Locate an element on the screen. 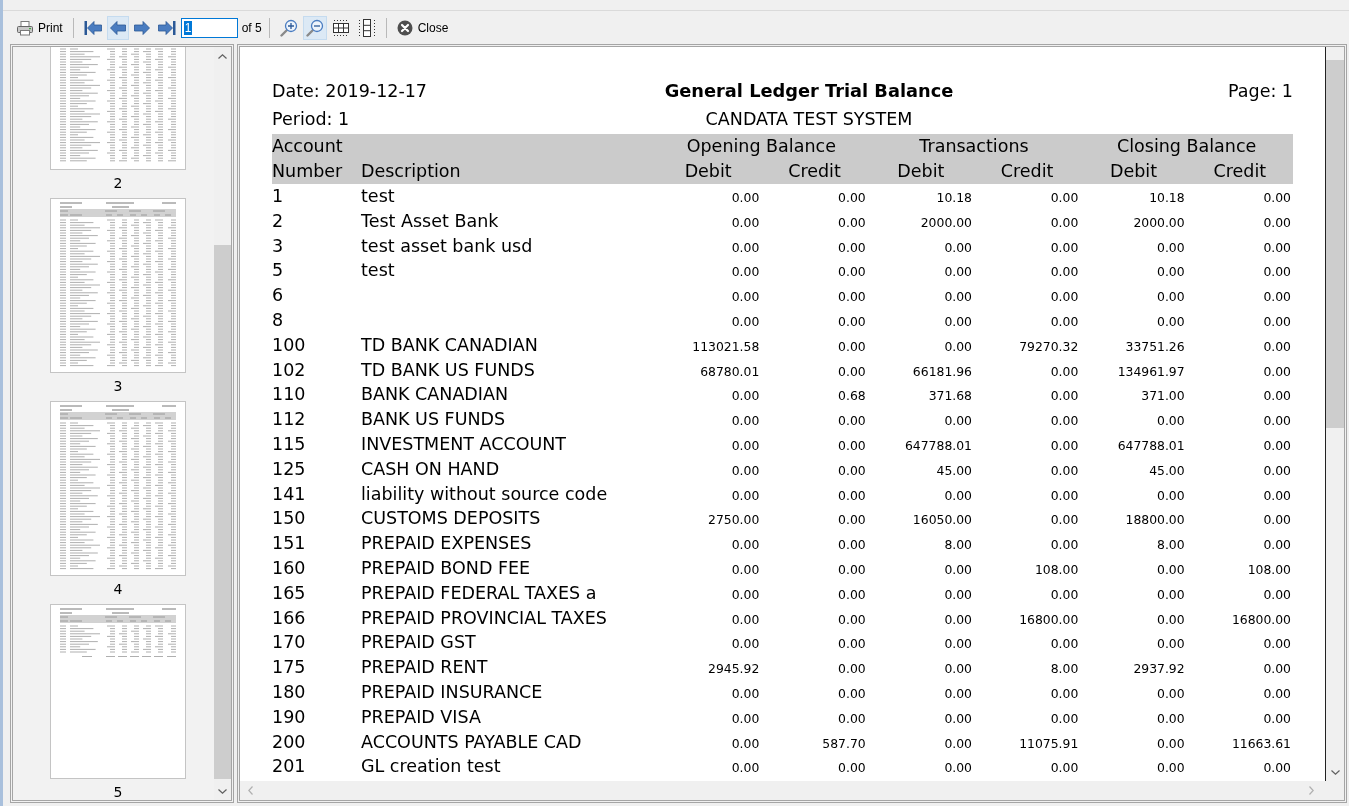 The width and height of the screenshot is (1349, 806). chevron-left-icon is located at coordinates (250, 790).